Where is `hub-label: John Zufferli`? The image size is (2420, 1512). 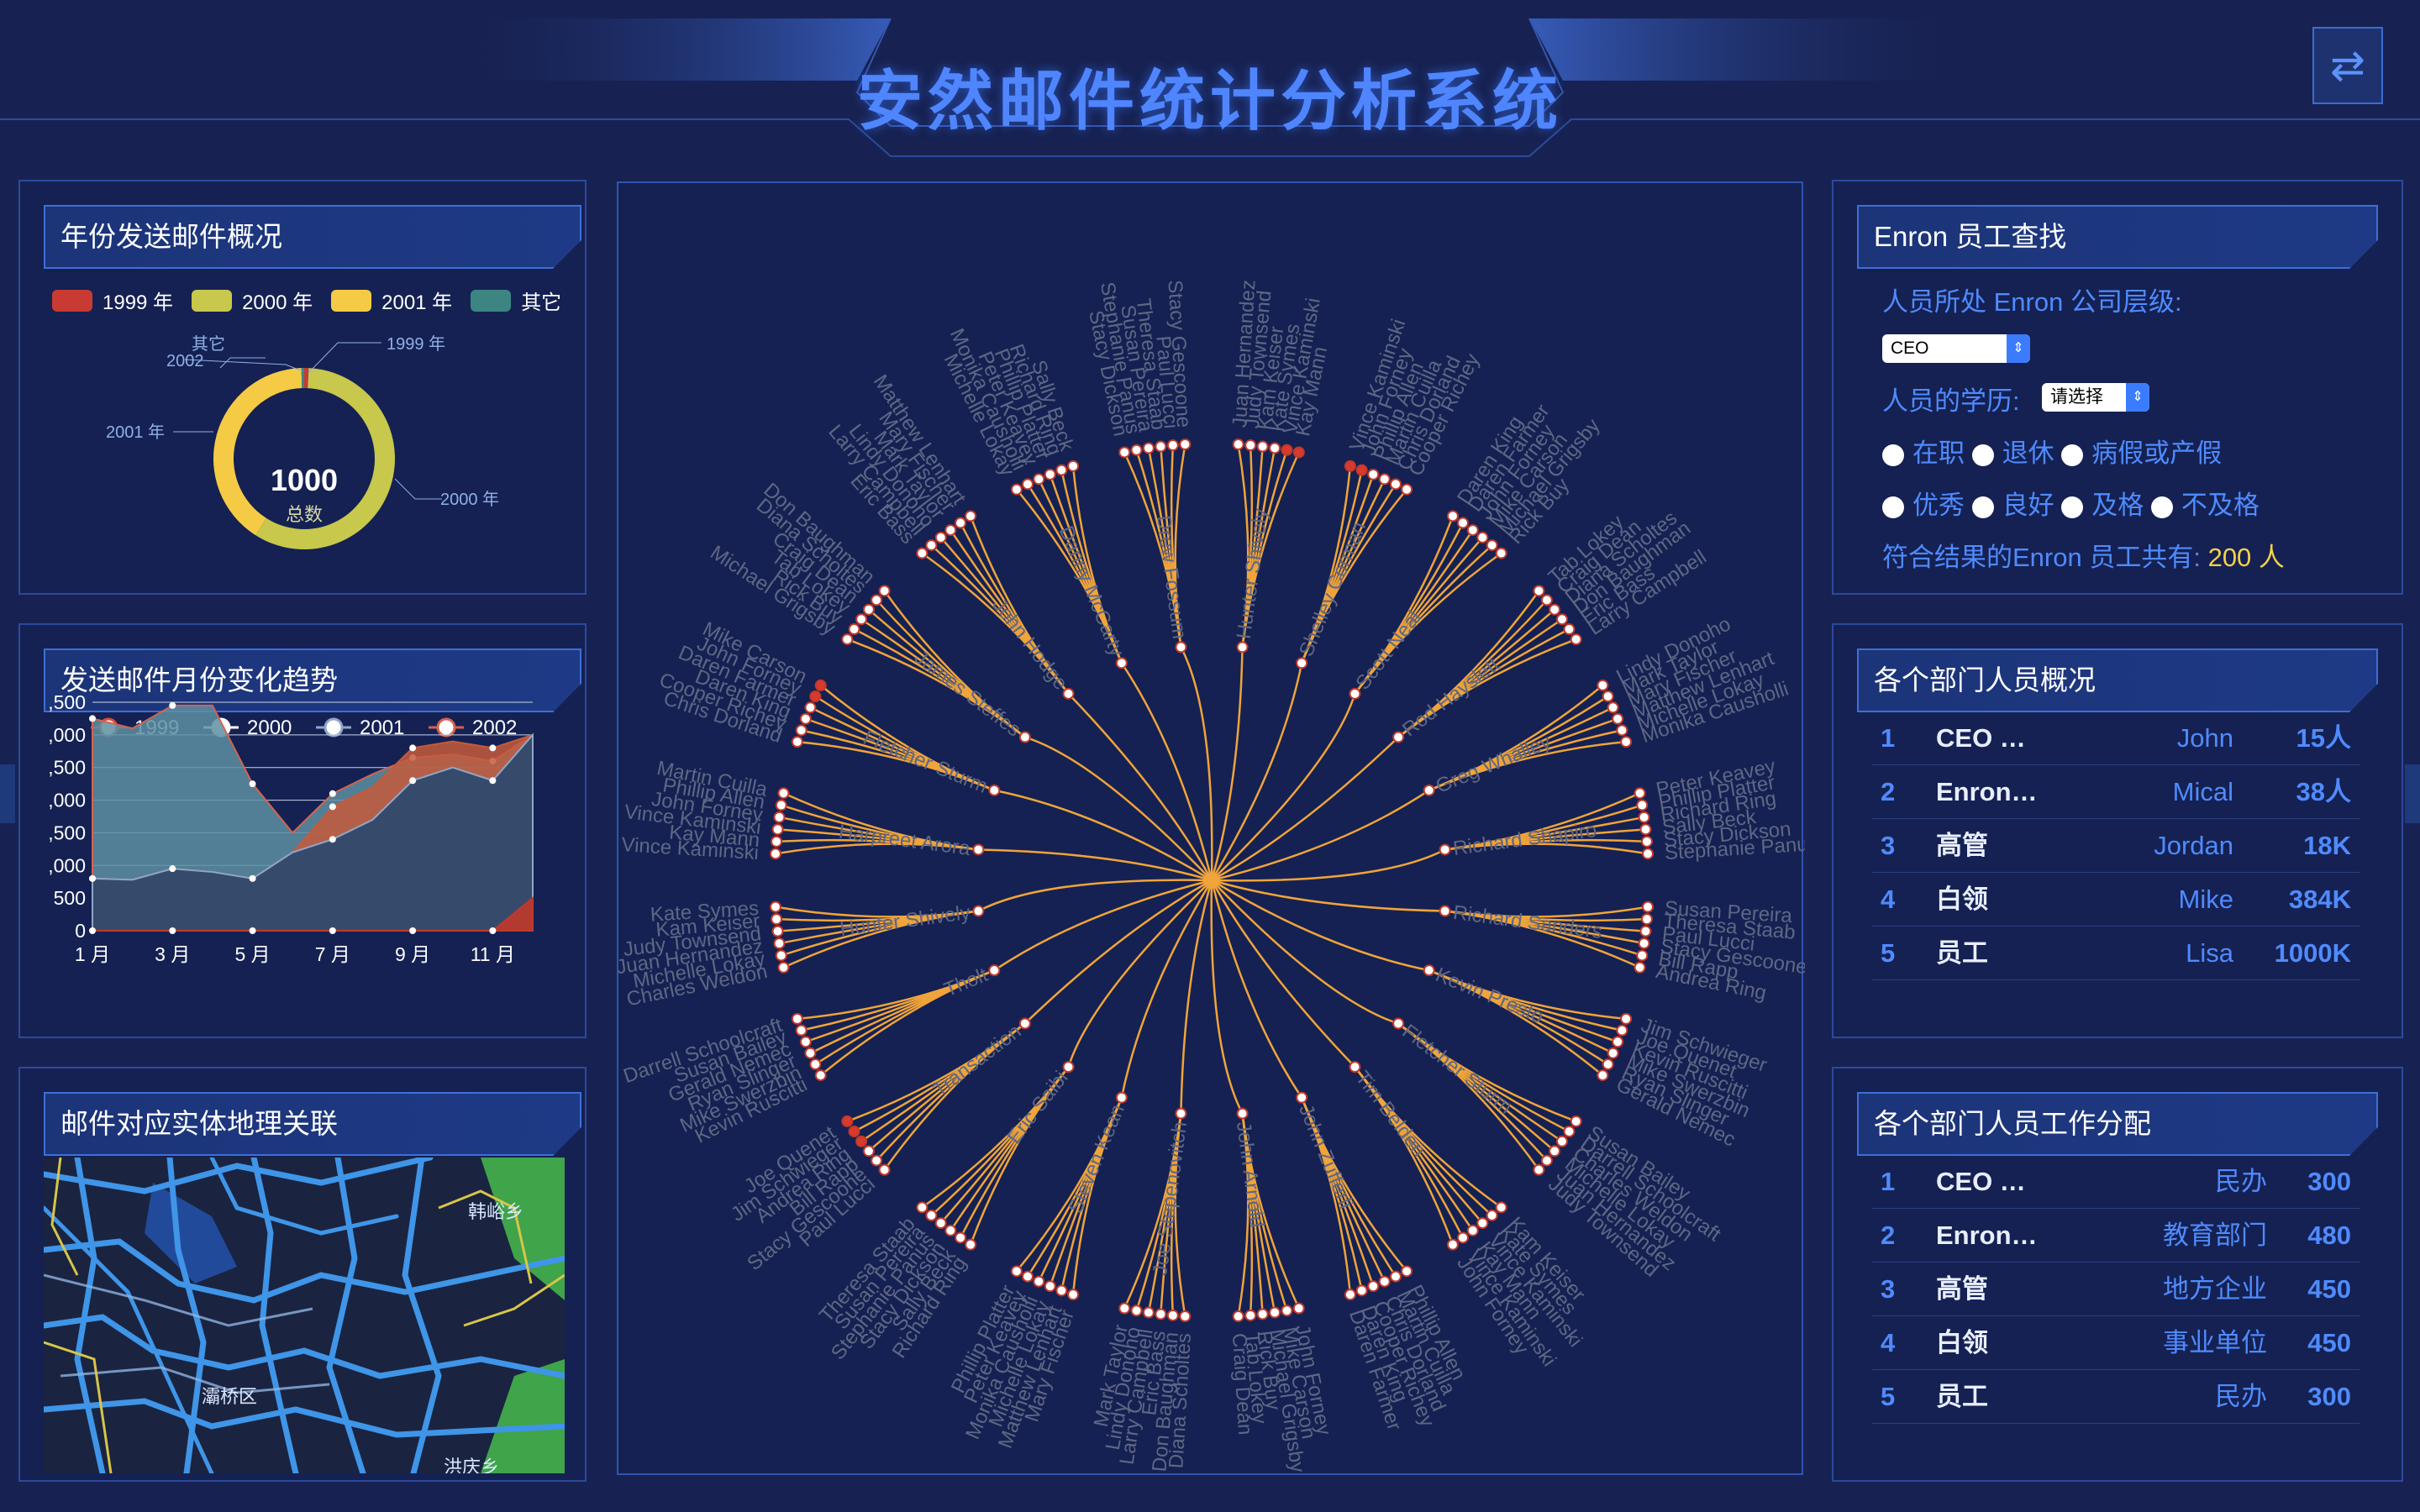 hub-label: John Zufferli is located at coordinates (1325, 1156).